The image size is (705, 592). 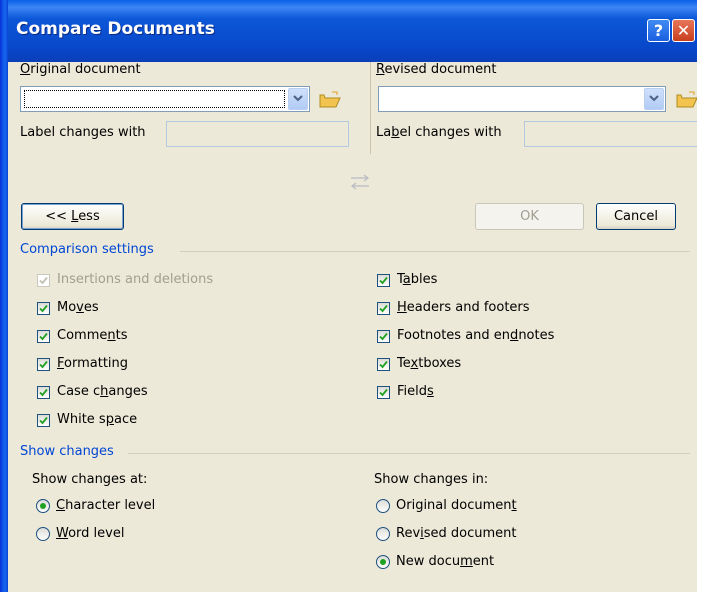 What do you see at coordinates (409, 453) in the screenshot?
I see `show-changes-separator` at bounding box center [409, 453].